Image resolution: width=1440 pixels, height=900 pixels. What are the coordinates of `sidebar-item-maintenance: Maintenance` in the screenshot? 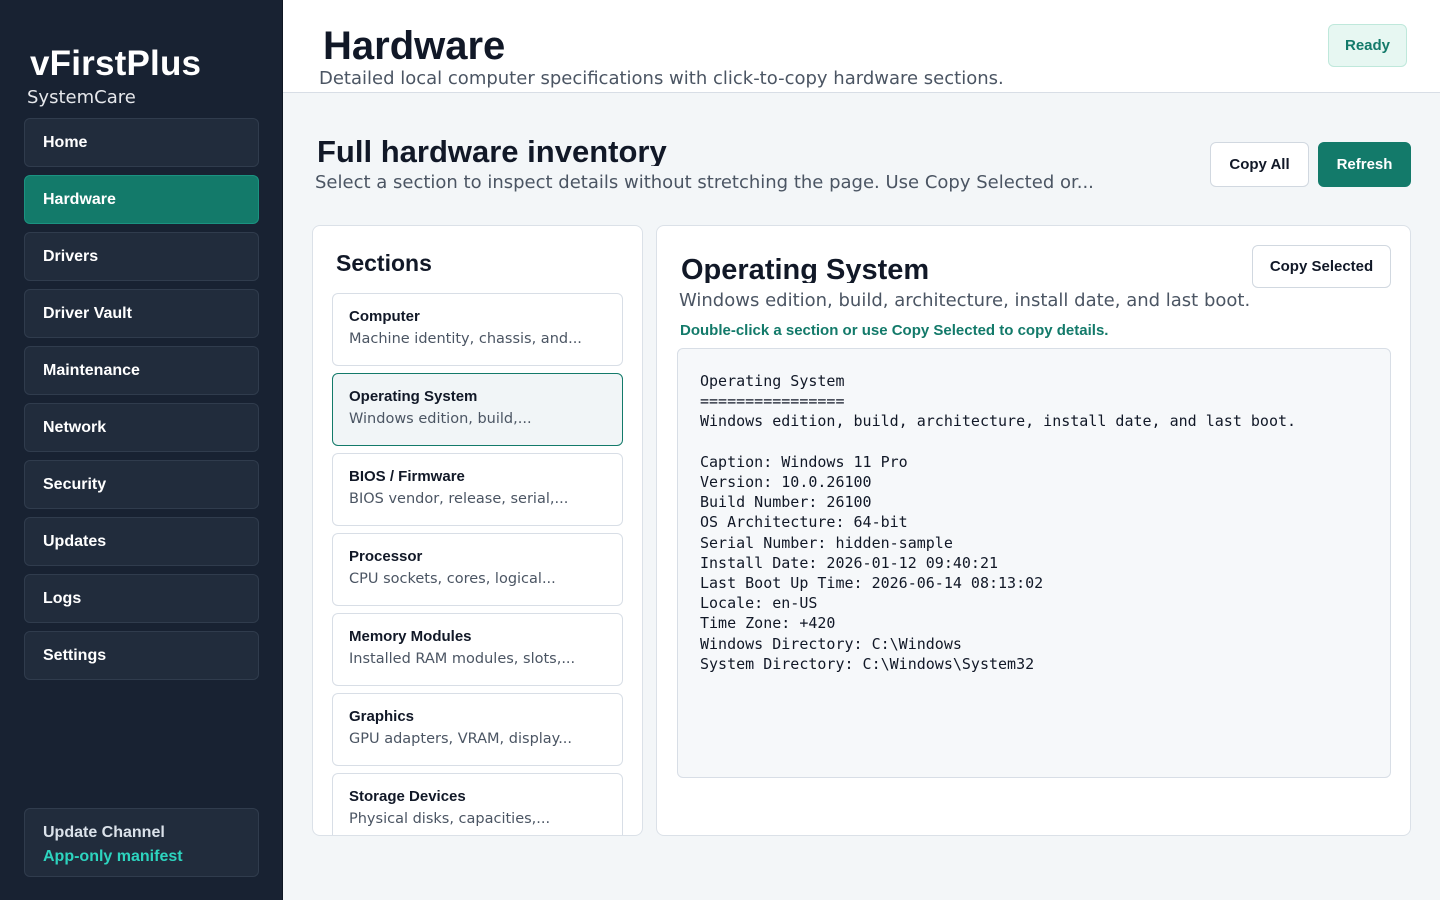 It's located at (141, 370).